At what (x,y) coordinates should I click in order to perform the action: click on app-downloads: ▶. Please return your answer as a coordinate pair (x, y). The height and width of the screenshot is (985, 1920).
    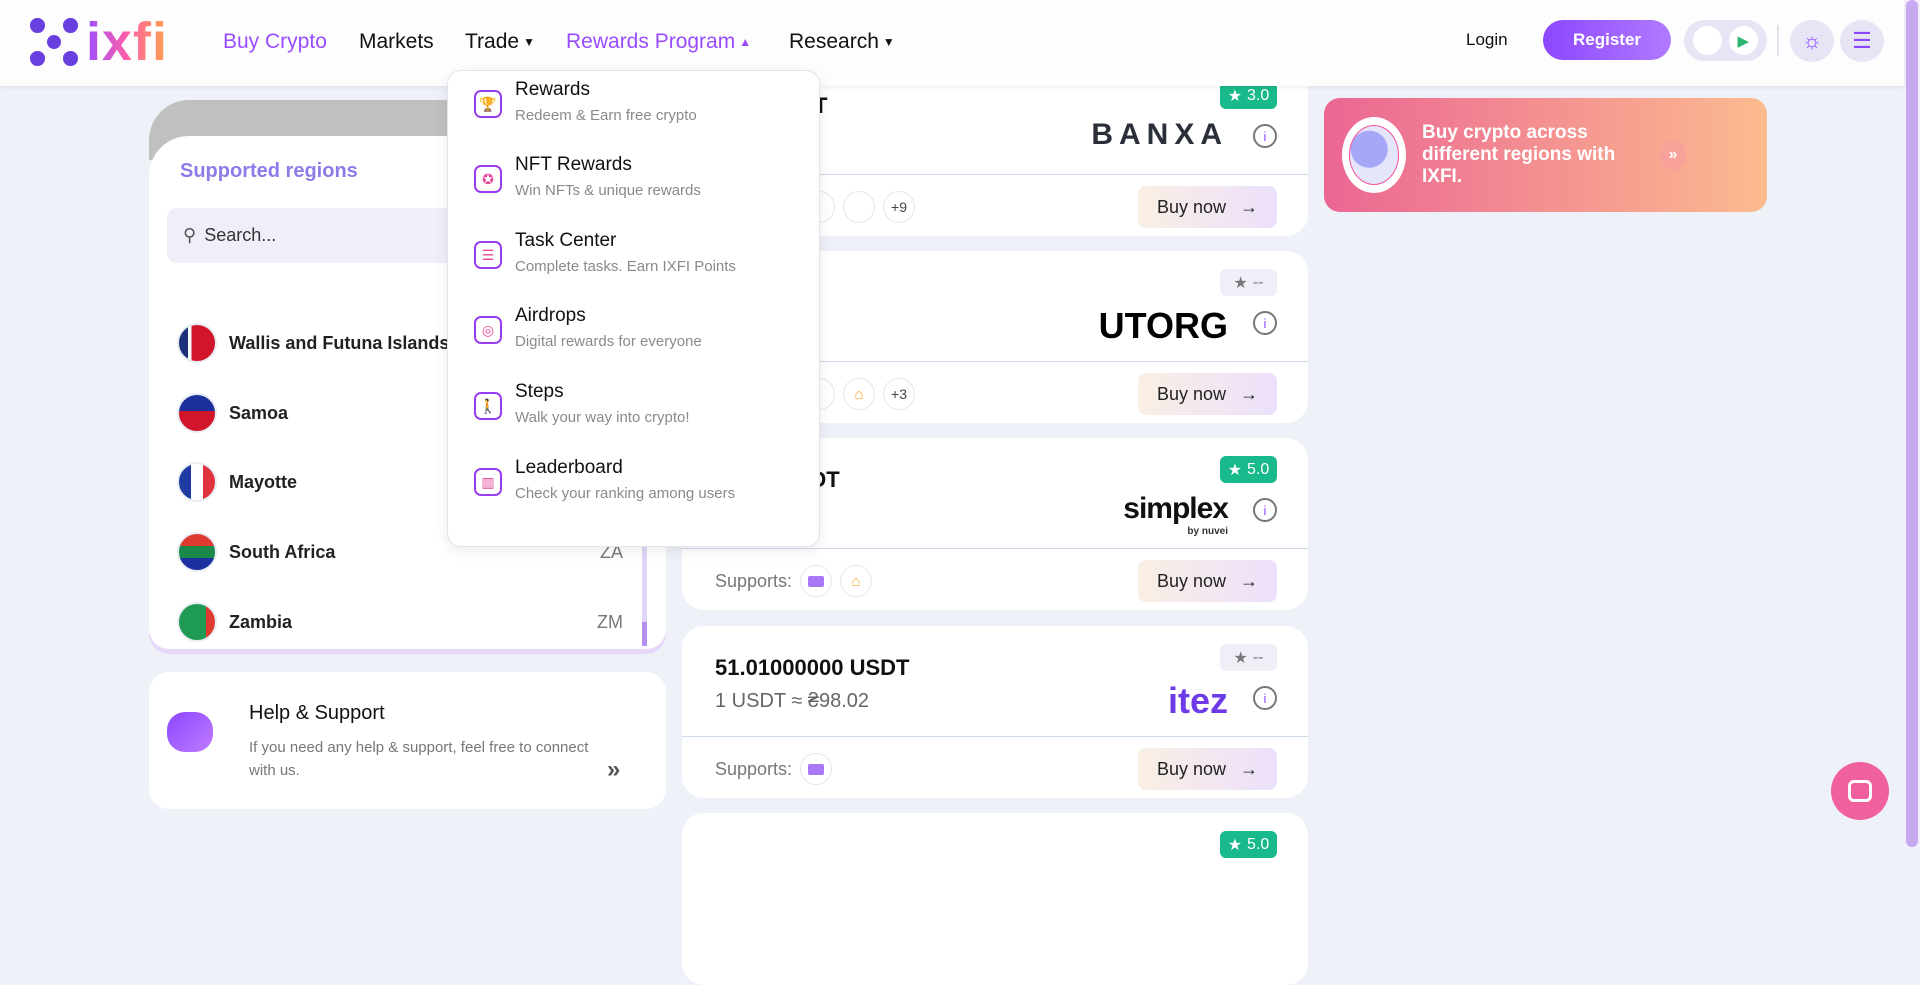
    Looking at the image, I should click on (1725, 40).